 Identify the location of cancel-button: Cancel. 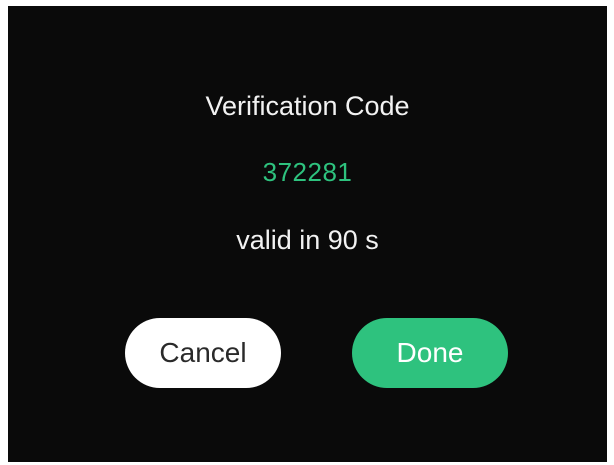
(203, 353).